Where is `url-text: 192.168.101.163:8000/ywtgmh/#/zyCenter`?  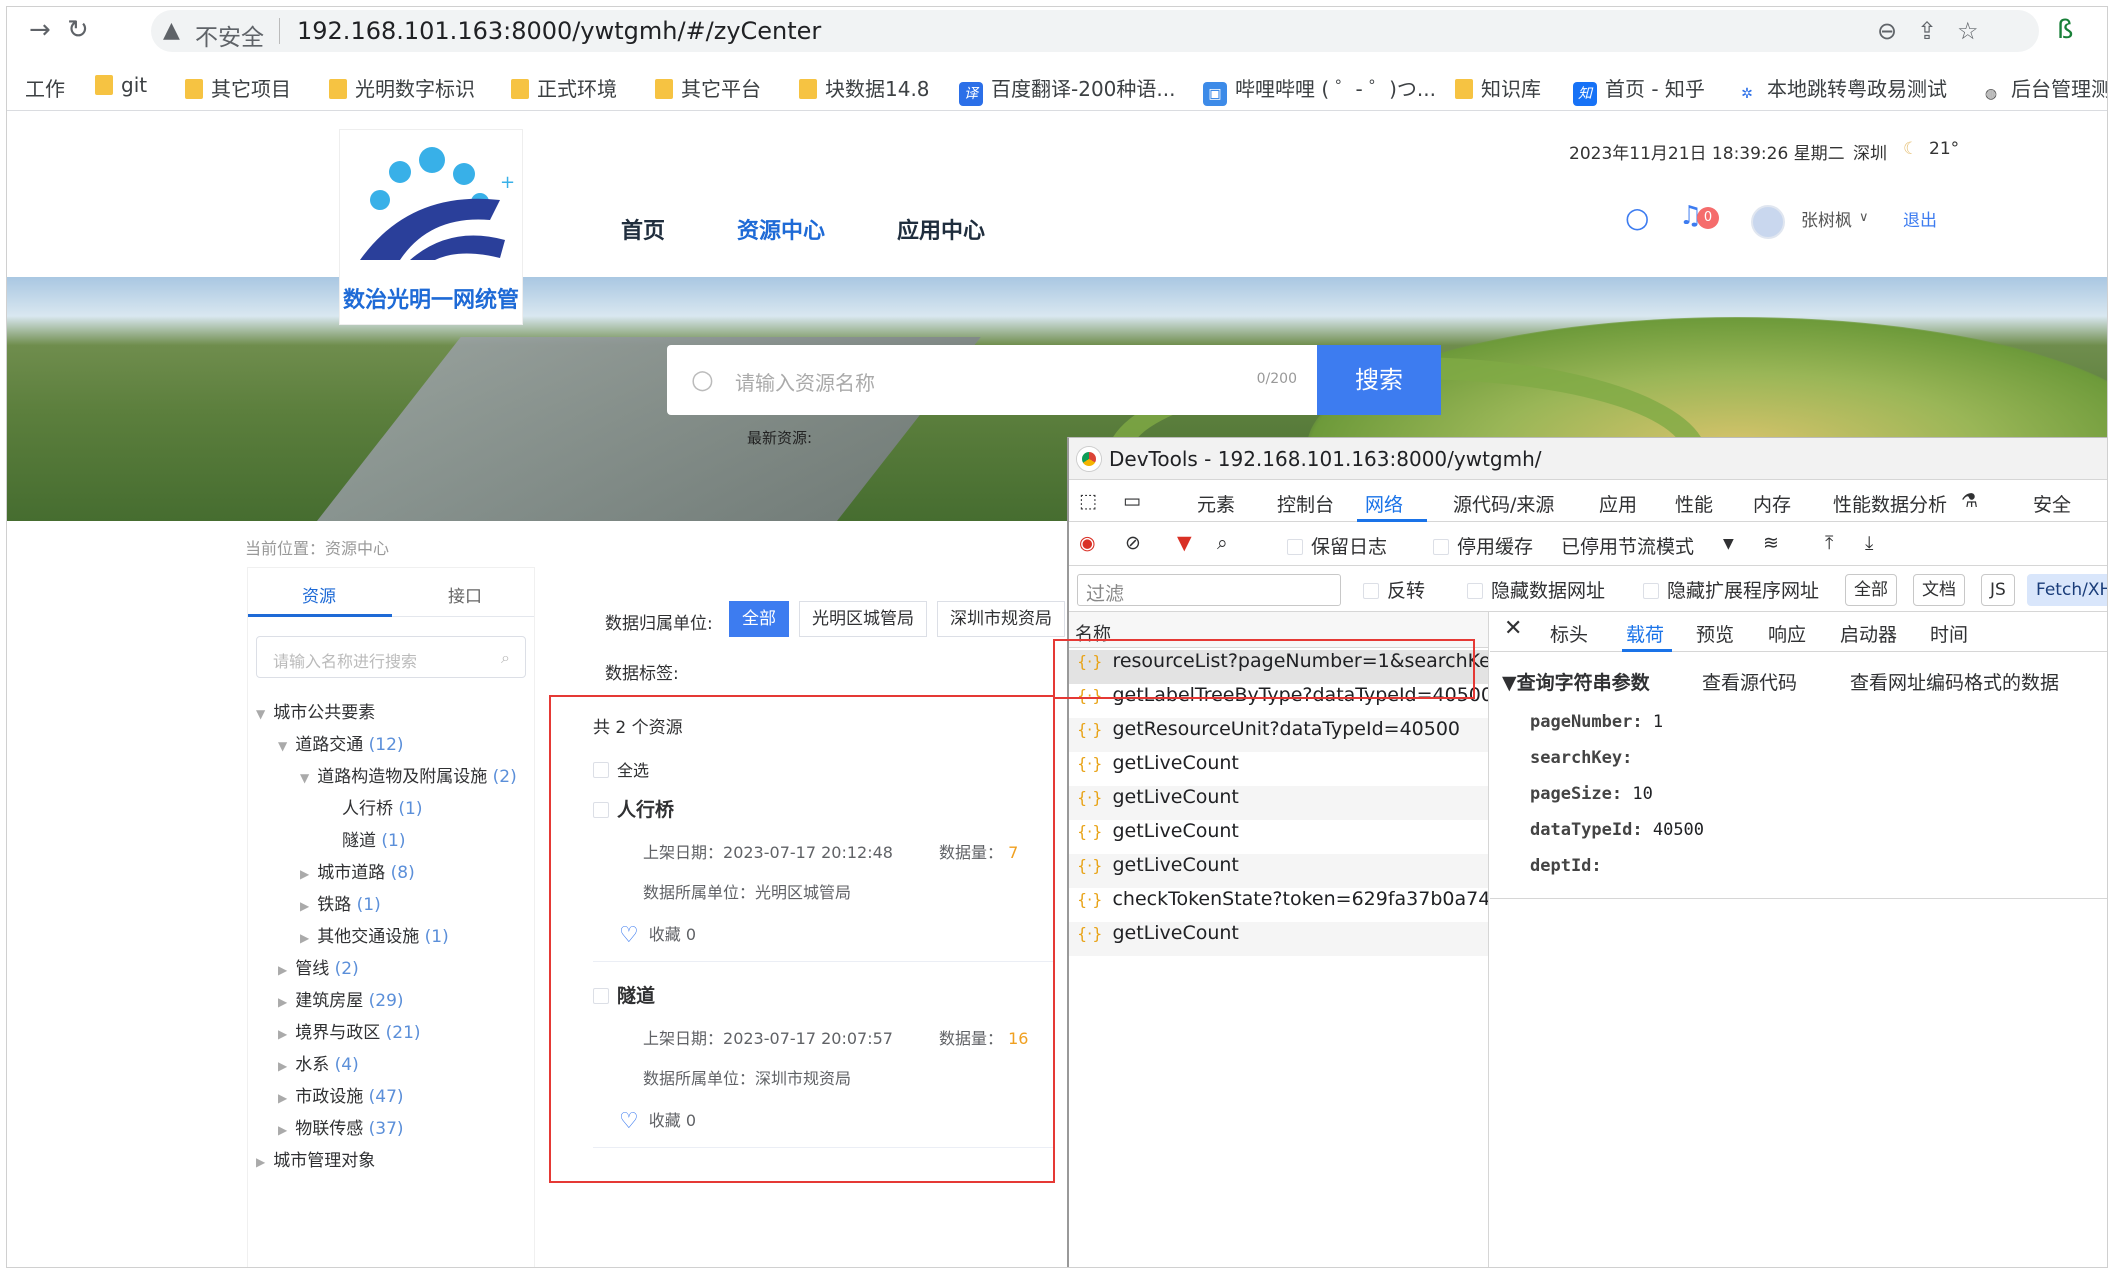
url-text: 192.168.101.163:8000/ywtgmh/#/zyCenter is located at coordinates (559, 31).